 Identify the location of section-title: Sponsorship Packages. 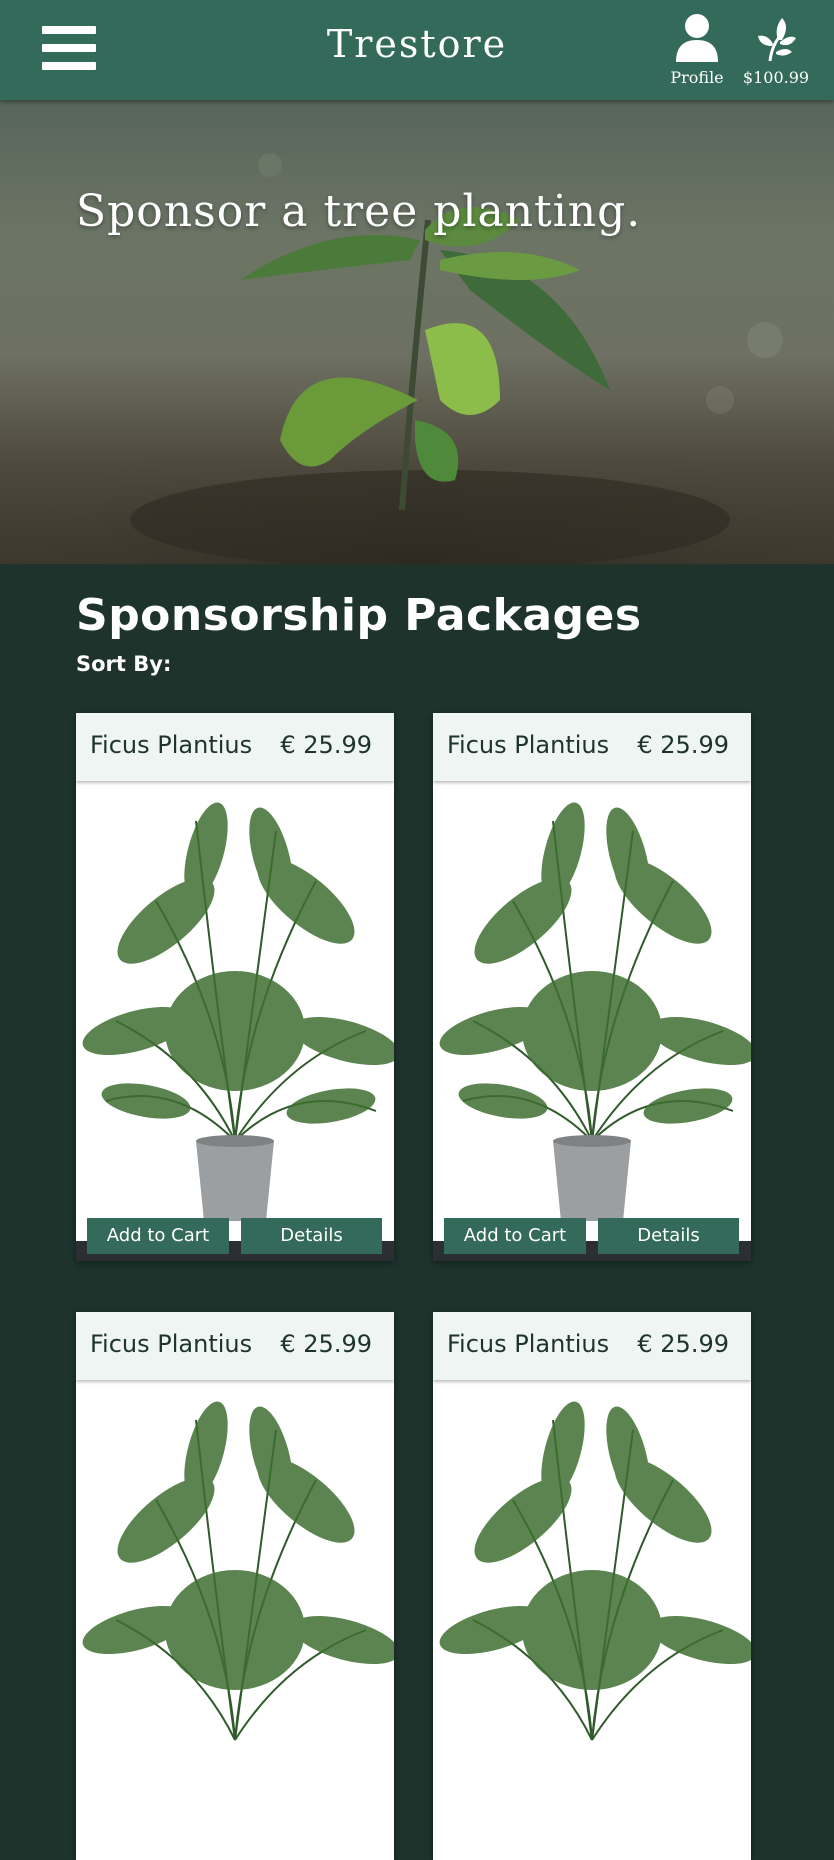
(359, 615).